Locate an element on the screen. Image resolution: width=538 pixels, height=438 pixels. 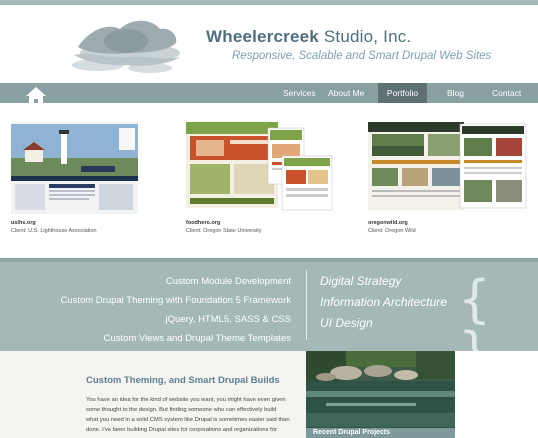
recent-projects-label: Recent Drupal Projects is located at coordinates (352, 432).